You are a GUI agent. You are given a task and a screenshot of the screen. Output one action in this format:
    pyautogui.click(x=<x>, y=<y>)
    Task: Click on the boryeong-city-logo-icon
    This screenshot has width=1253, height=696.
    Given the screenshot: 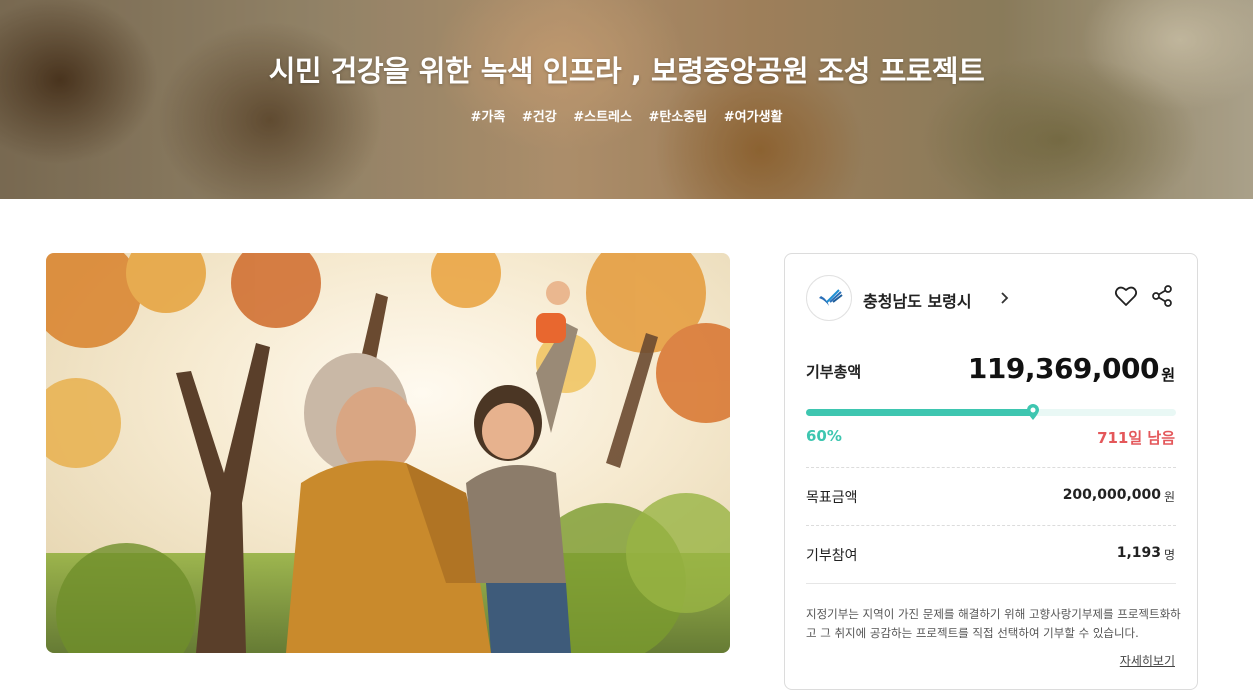 What is the action you would take?
    pyautogui.click(x=829, y=298)
    